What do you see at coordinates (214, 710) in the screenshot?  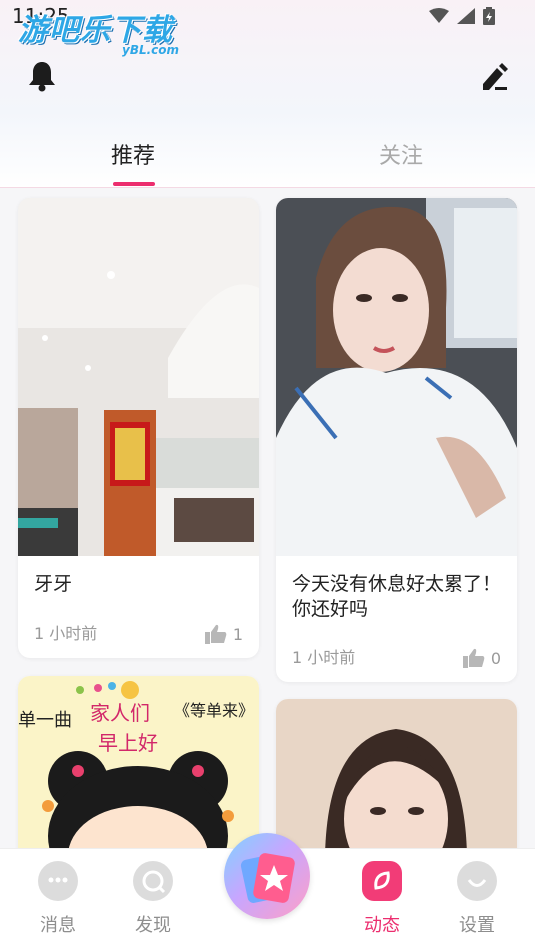 I see `svg-text: 《等单来》` at bounding box center [214, 710].